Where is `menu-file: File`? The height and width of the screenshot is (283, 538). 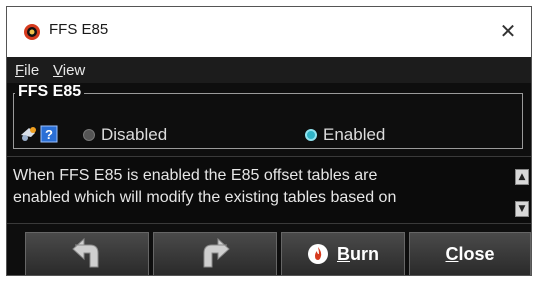 menu-file: File is located at coordinates (27, 70).